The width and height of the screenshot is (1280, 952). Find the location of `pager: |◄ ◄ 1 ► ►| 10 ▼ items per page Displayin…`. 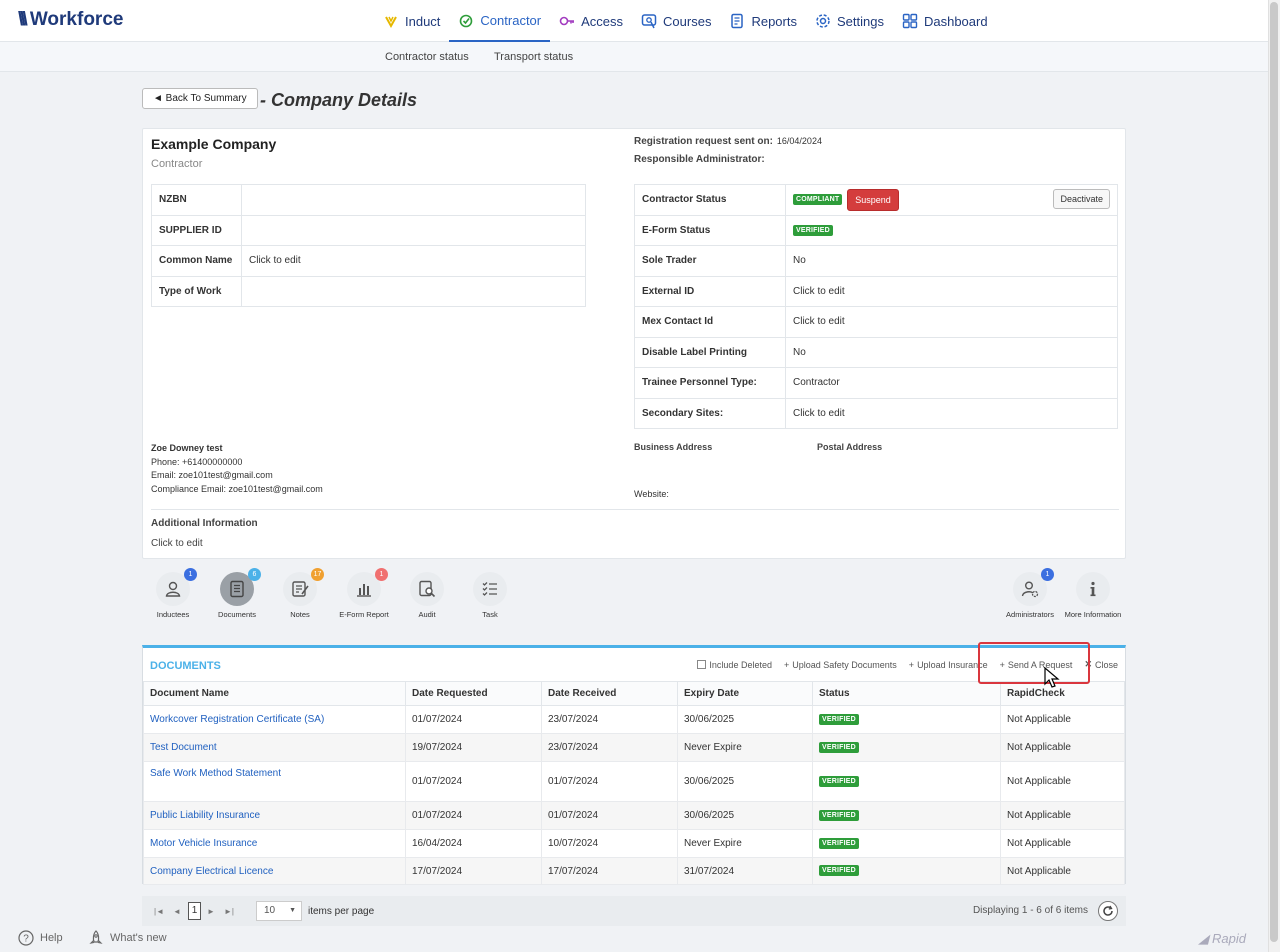

pager: |◄ ◄ 1 ► ►| 10 ▼ items per page Displayin… is located at coordinates (634, 911).